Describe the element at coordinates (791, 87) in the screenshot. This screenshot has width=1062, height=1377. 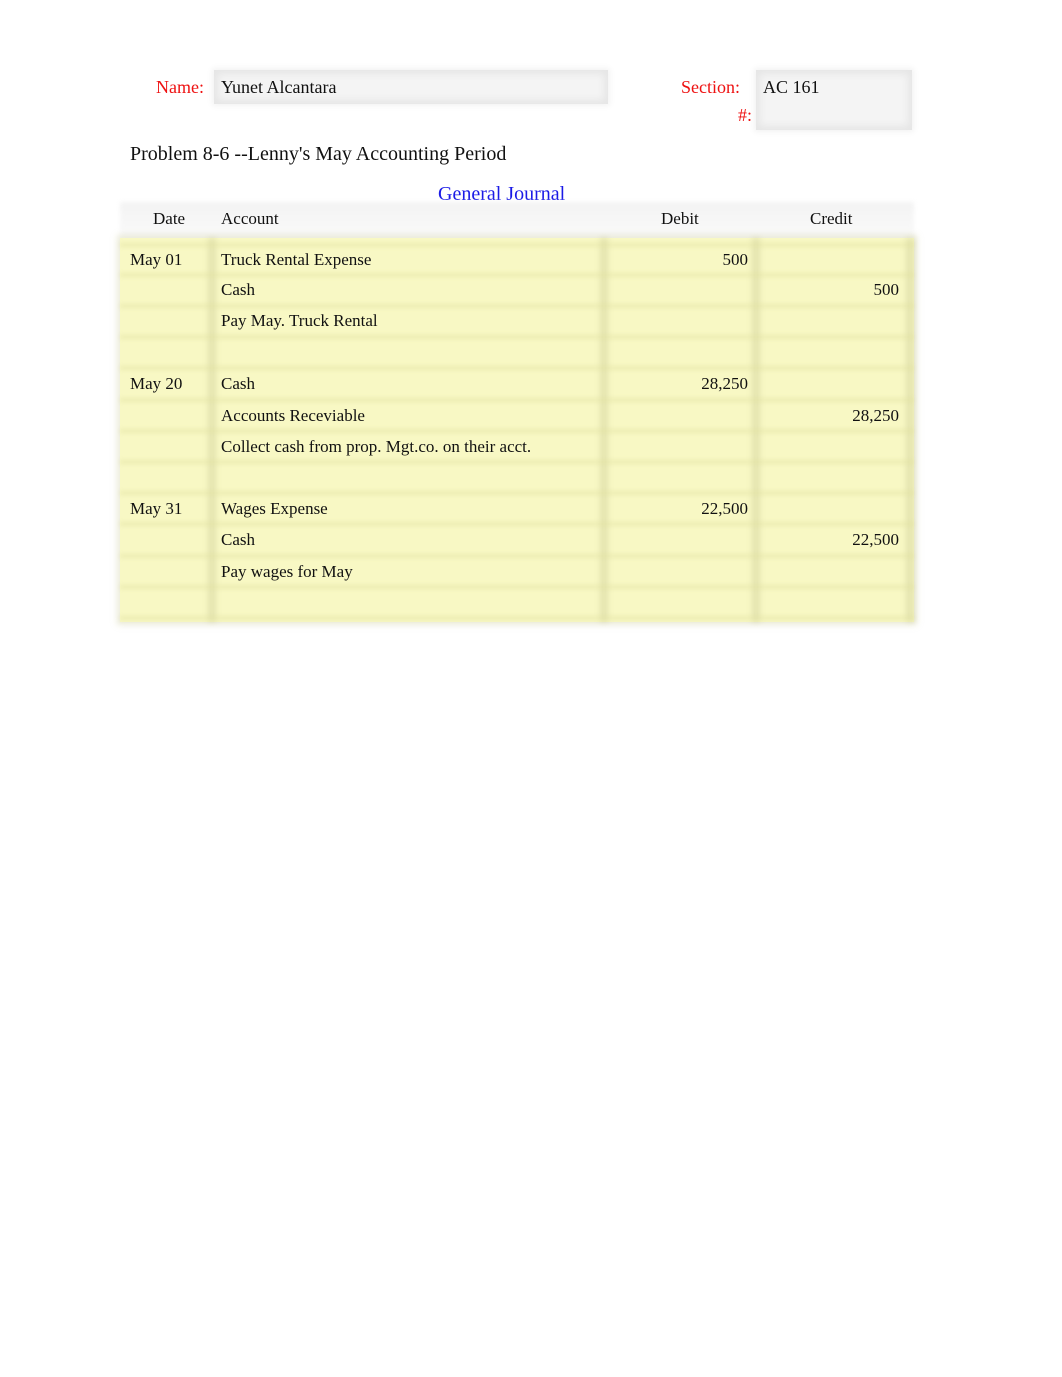
I see `section-value: AC 161` at that location.